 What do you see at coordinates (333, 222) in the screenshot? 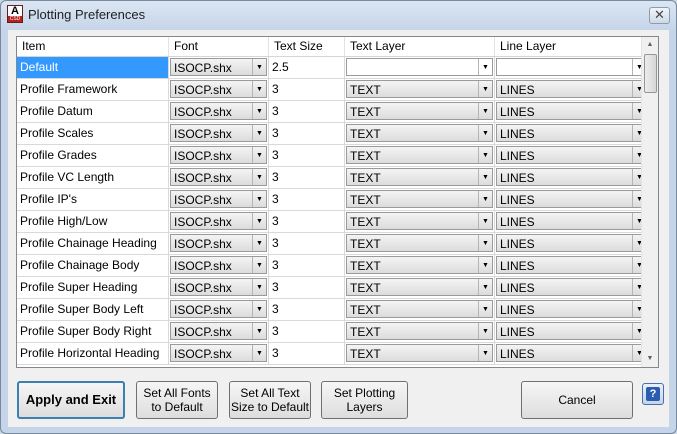
I see `table-row: Profile High/Low ISOCP.shx ▼ 3 TEXT ▼ LINES ▼` at bounding box center [333, 222].